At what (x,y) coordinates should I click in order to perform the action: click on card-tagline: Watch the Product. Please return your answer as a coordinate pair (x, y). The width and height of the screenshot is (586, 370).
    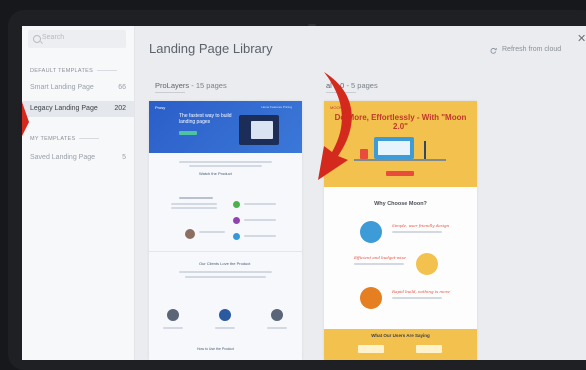
    Looking at the image, I should click on (215, 173).